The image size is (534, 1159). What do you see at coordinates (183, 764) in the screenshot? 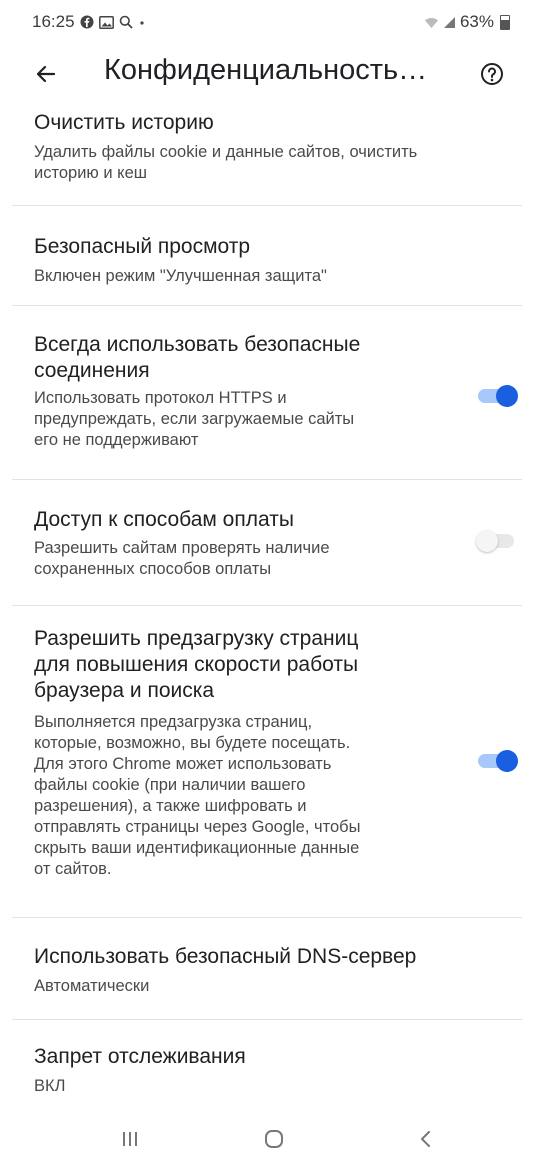
I see `desc-line: Для этого Chrome может использовать` at bounding box center [183, 764].